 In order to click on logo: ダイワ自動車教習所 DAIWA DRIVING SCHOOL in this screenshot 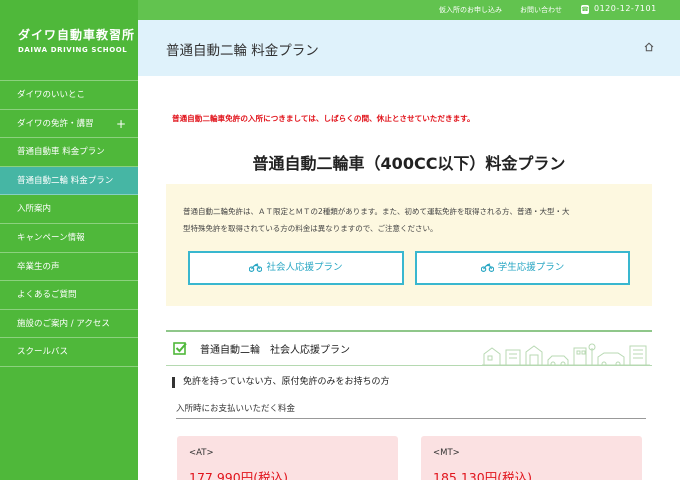, I will do `click(76, 40)`.